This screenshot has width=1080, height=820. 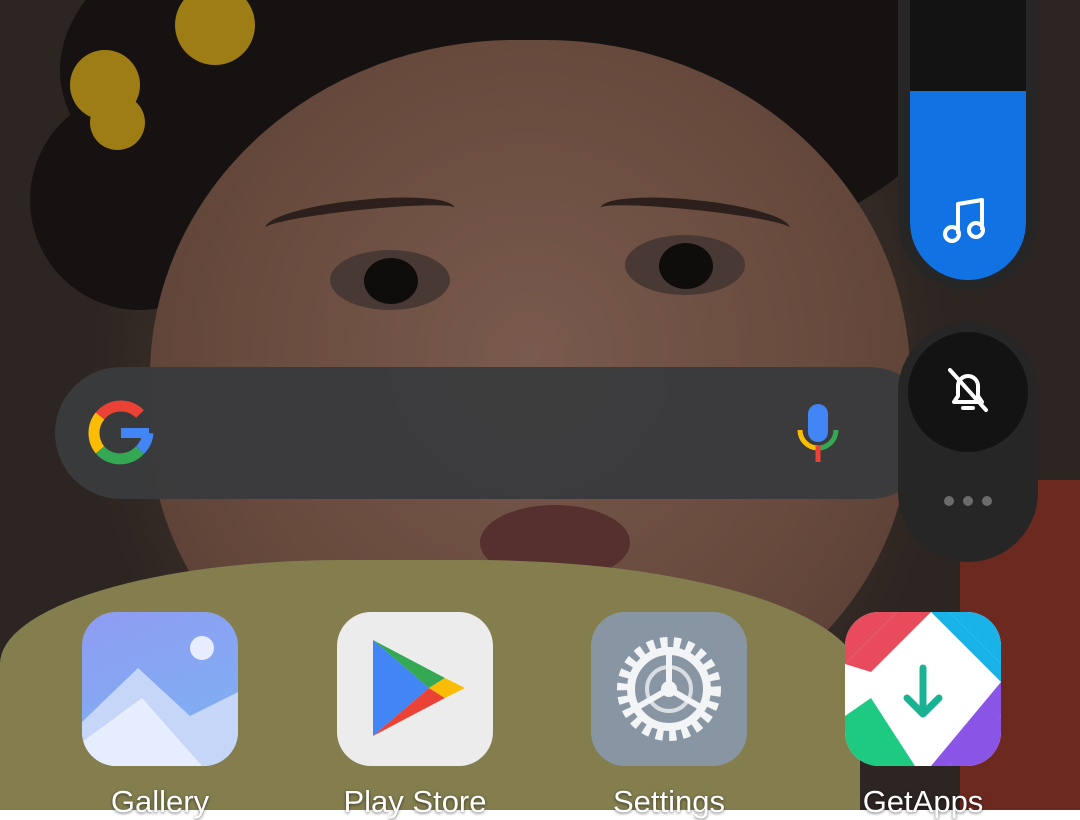 I want to click on play-store-app-icon, so click(x=415, y=689).